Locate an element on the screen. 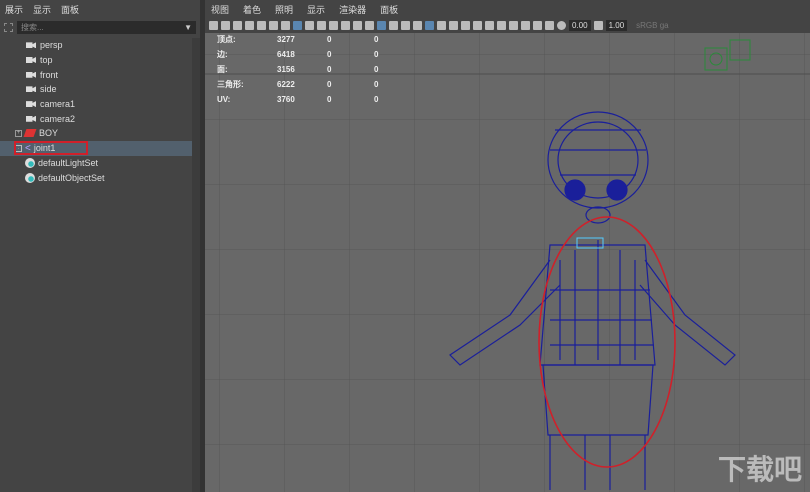 Image resolution: width=810 pixels, height=492 pixels. menu-lighting: 照明 is located at coordinates (284, 9).